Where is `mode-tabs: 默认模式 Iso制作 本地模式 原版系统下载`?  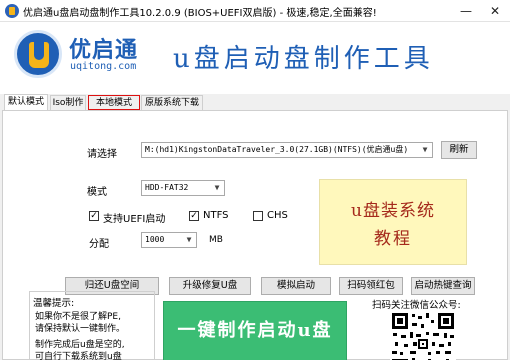
mode-tabs: 默认模式 Iso制作 本地模式 原版系统下载 is located at coordinates (255, 102).